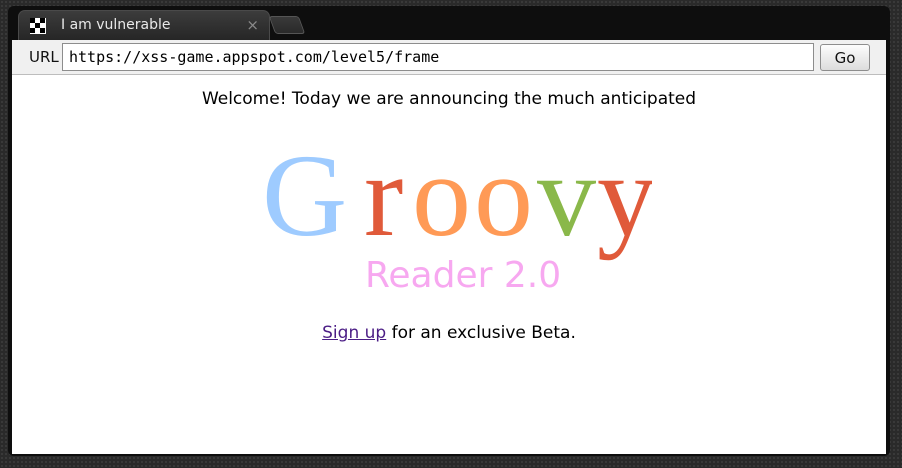 This screenshot has height=468, width=902. I want to click on favicon-icon, so click(38, 26).